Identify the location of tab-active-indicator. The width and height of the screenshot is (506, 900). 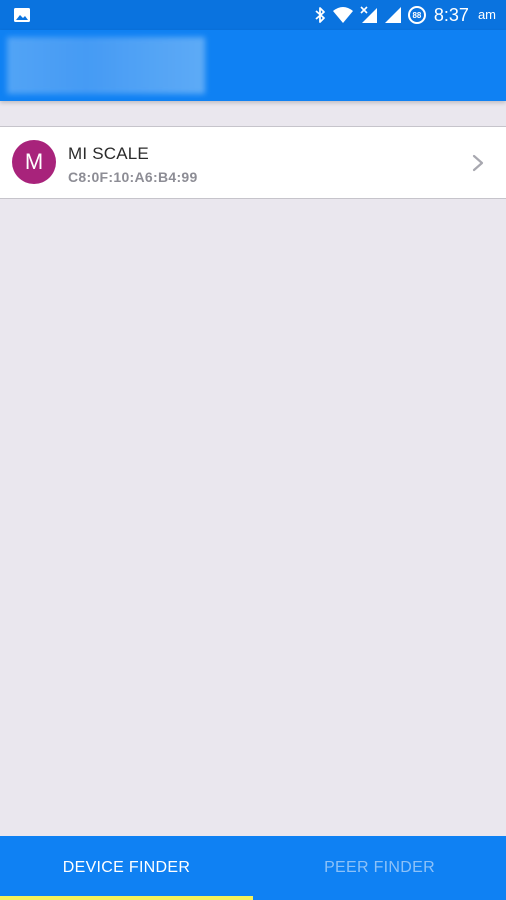
(126, 898).